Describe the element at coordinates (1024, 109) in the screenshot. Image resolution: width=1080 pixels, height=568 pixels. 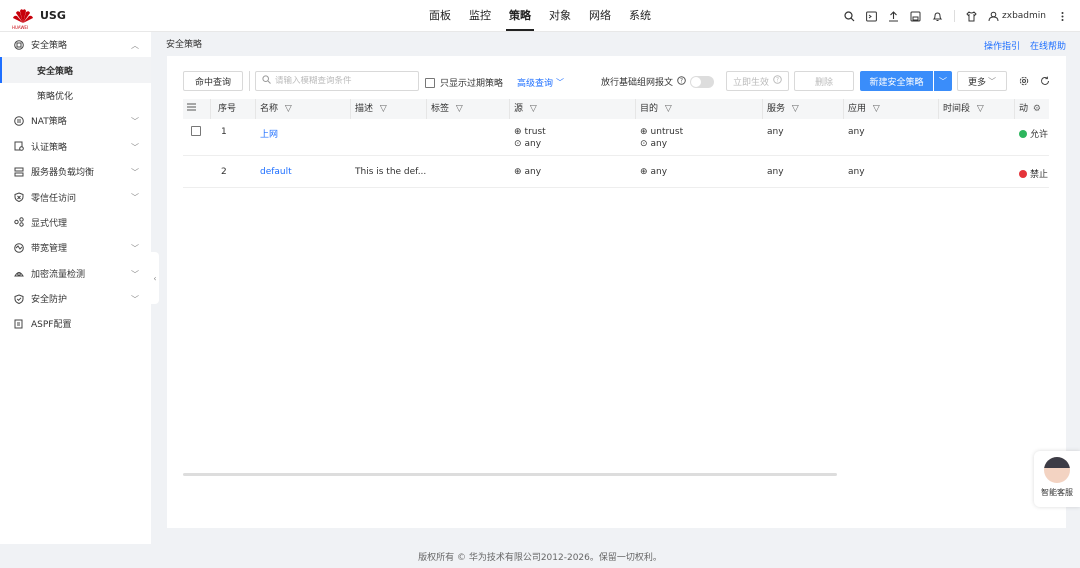
I see `header-label: 动` at that location.